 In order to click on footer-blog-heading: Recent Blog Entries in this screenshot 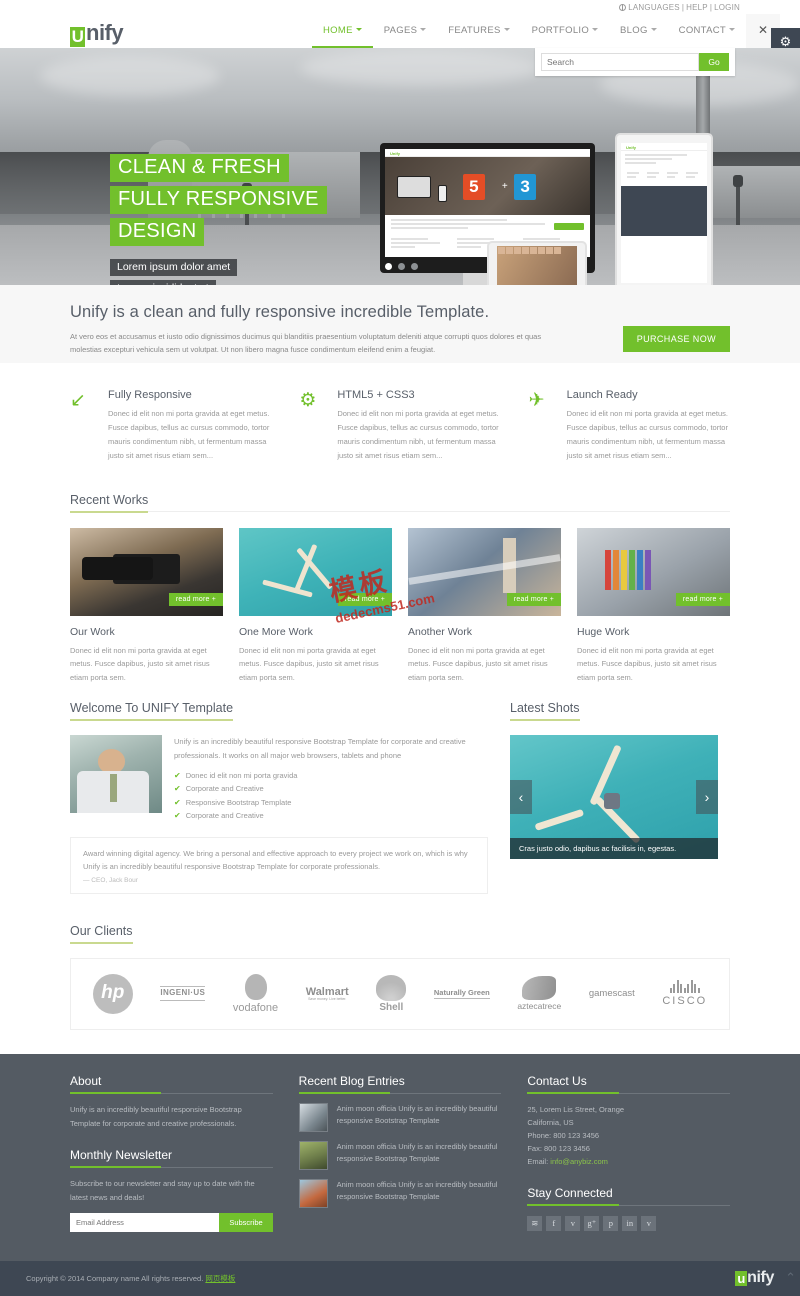, I will do `click(400, 1084)`.